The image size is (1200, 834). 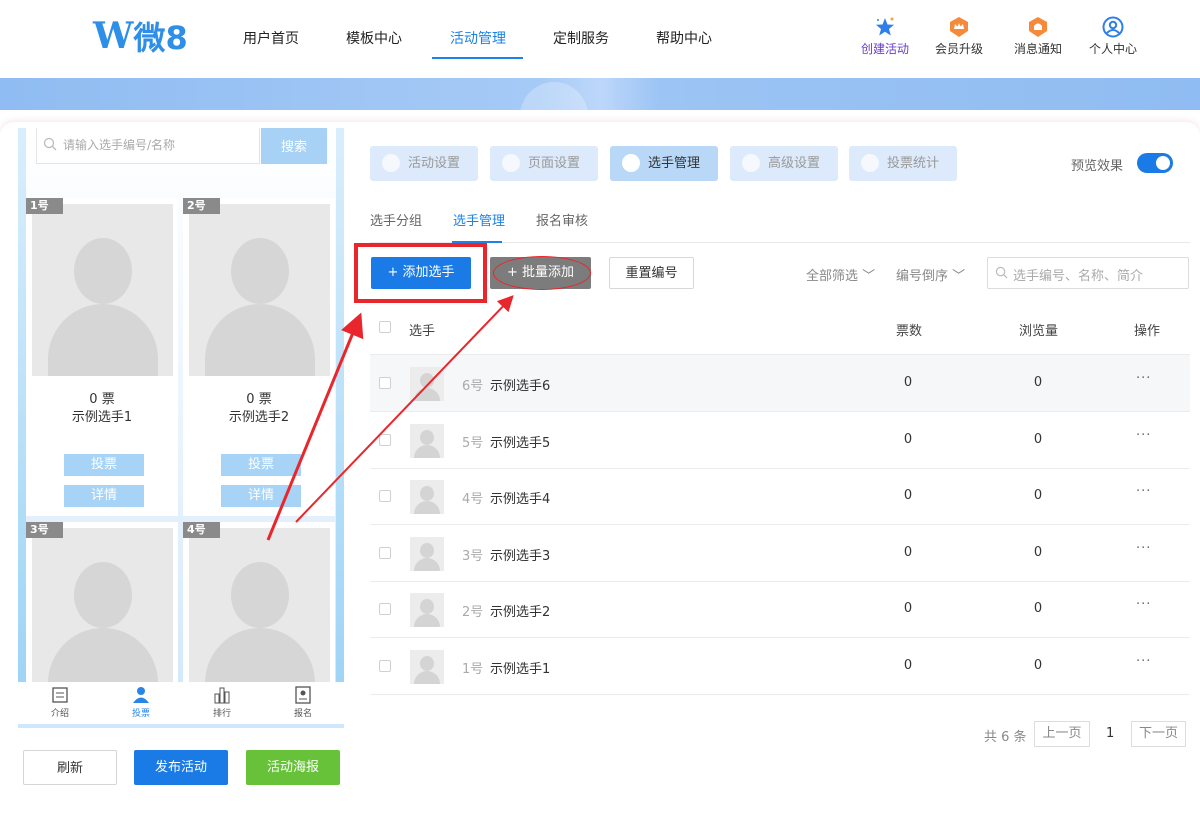 What do you see at coordinates (201, 530) in the screenshot?
I see `player-number-tag: 4号` at bounding box center [201, 530].